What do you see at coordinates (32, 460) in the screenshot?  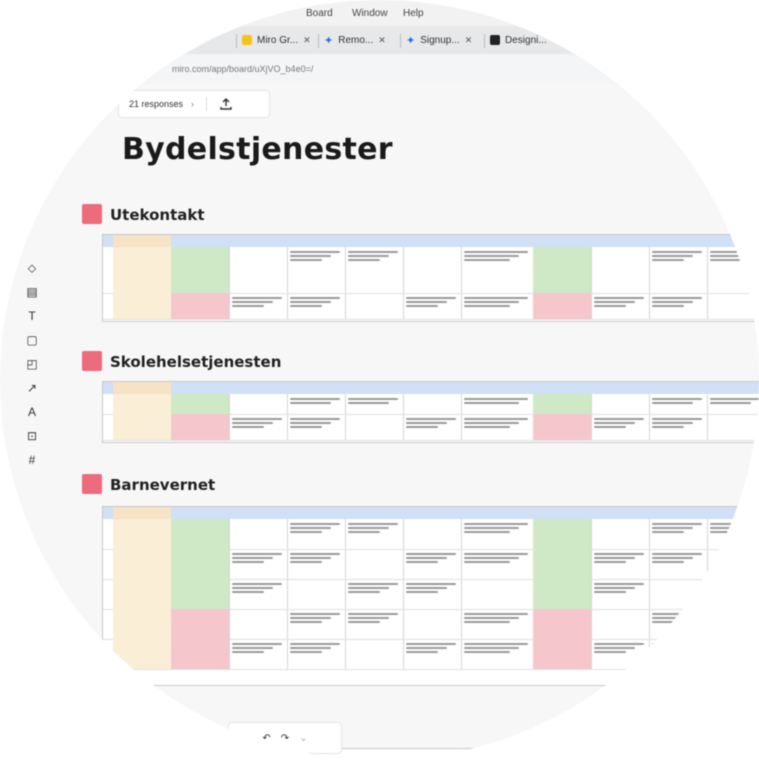 I see `grid-icon: #` at bounding box center [32, 460].